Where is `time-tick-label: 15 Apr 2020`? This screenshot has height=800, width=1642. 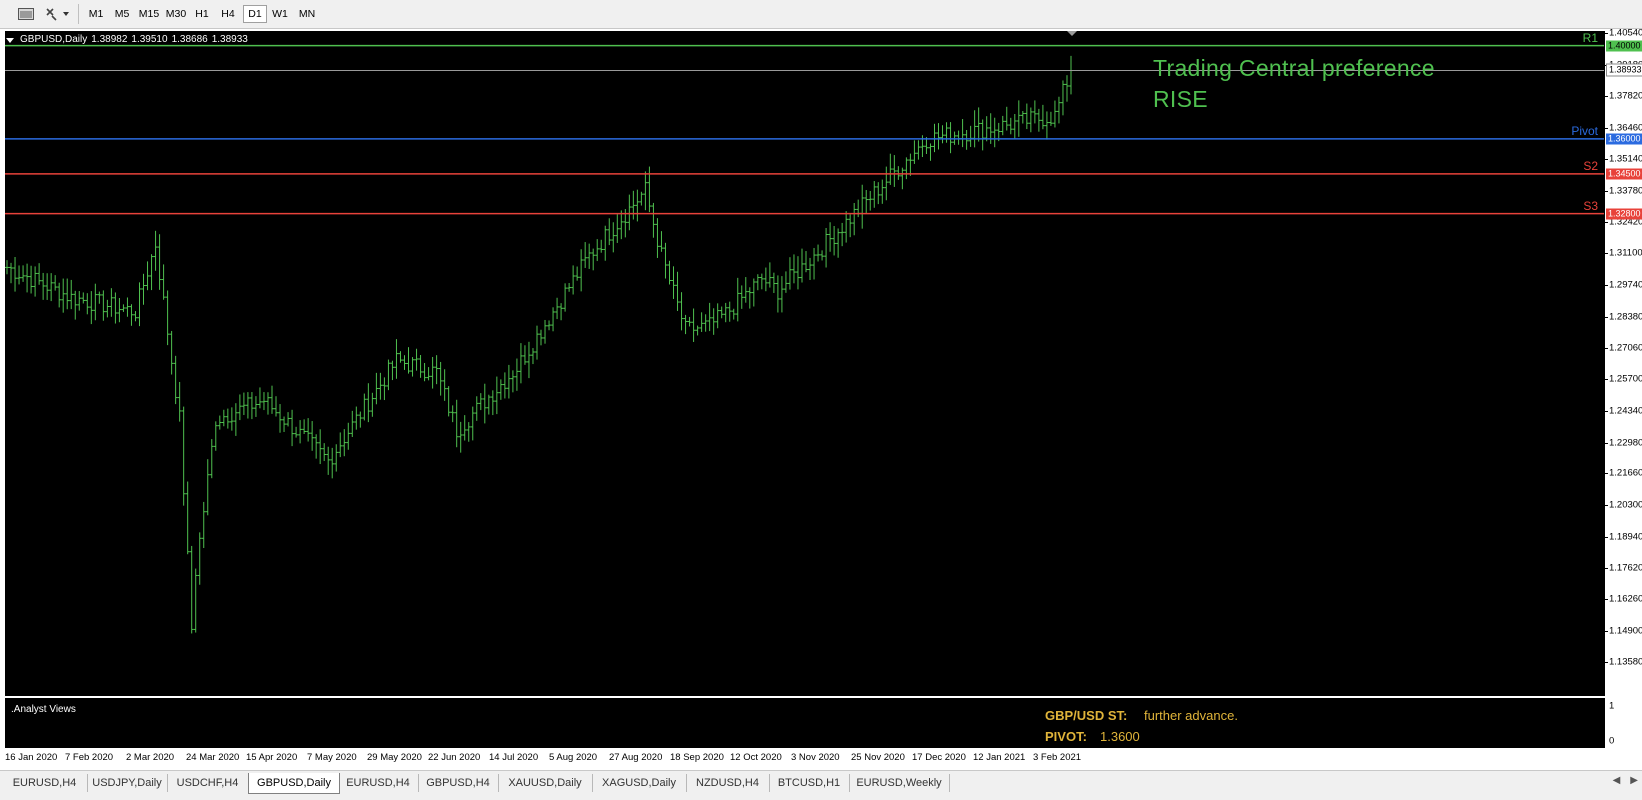
time-tick-label: 15 Apr 2020 is located at coordinates (272, 757).